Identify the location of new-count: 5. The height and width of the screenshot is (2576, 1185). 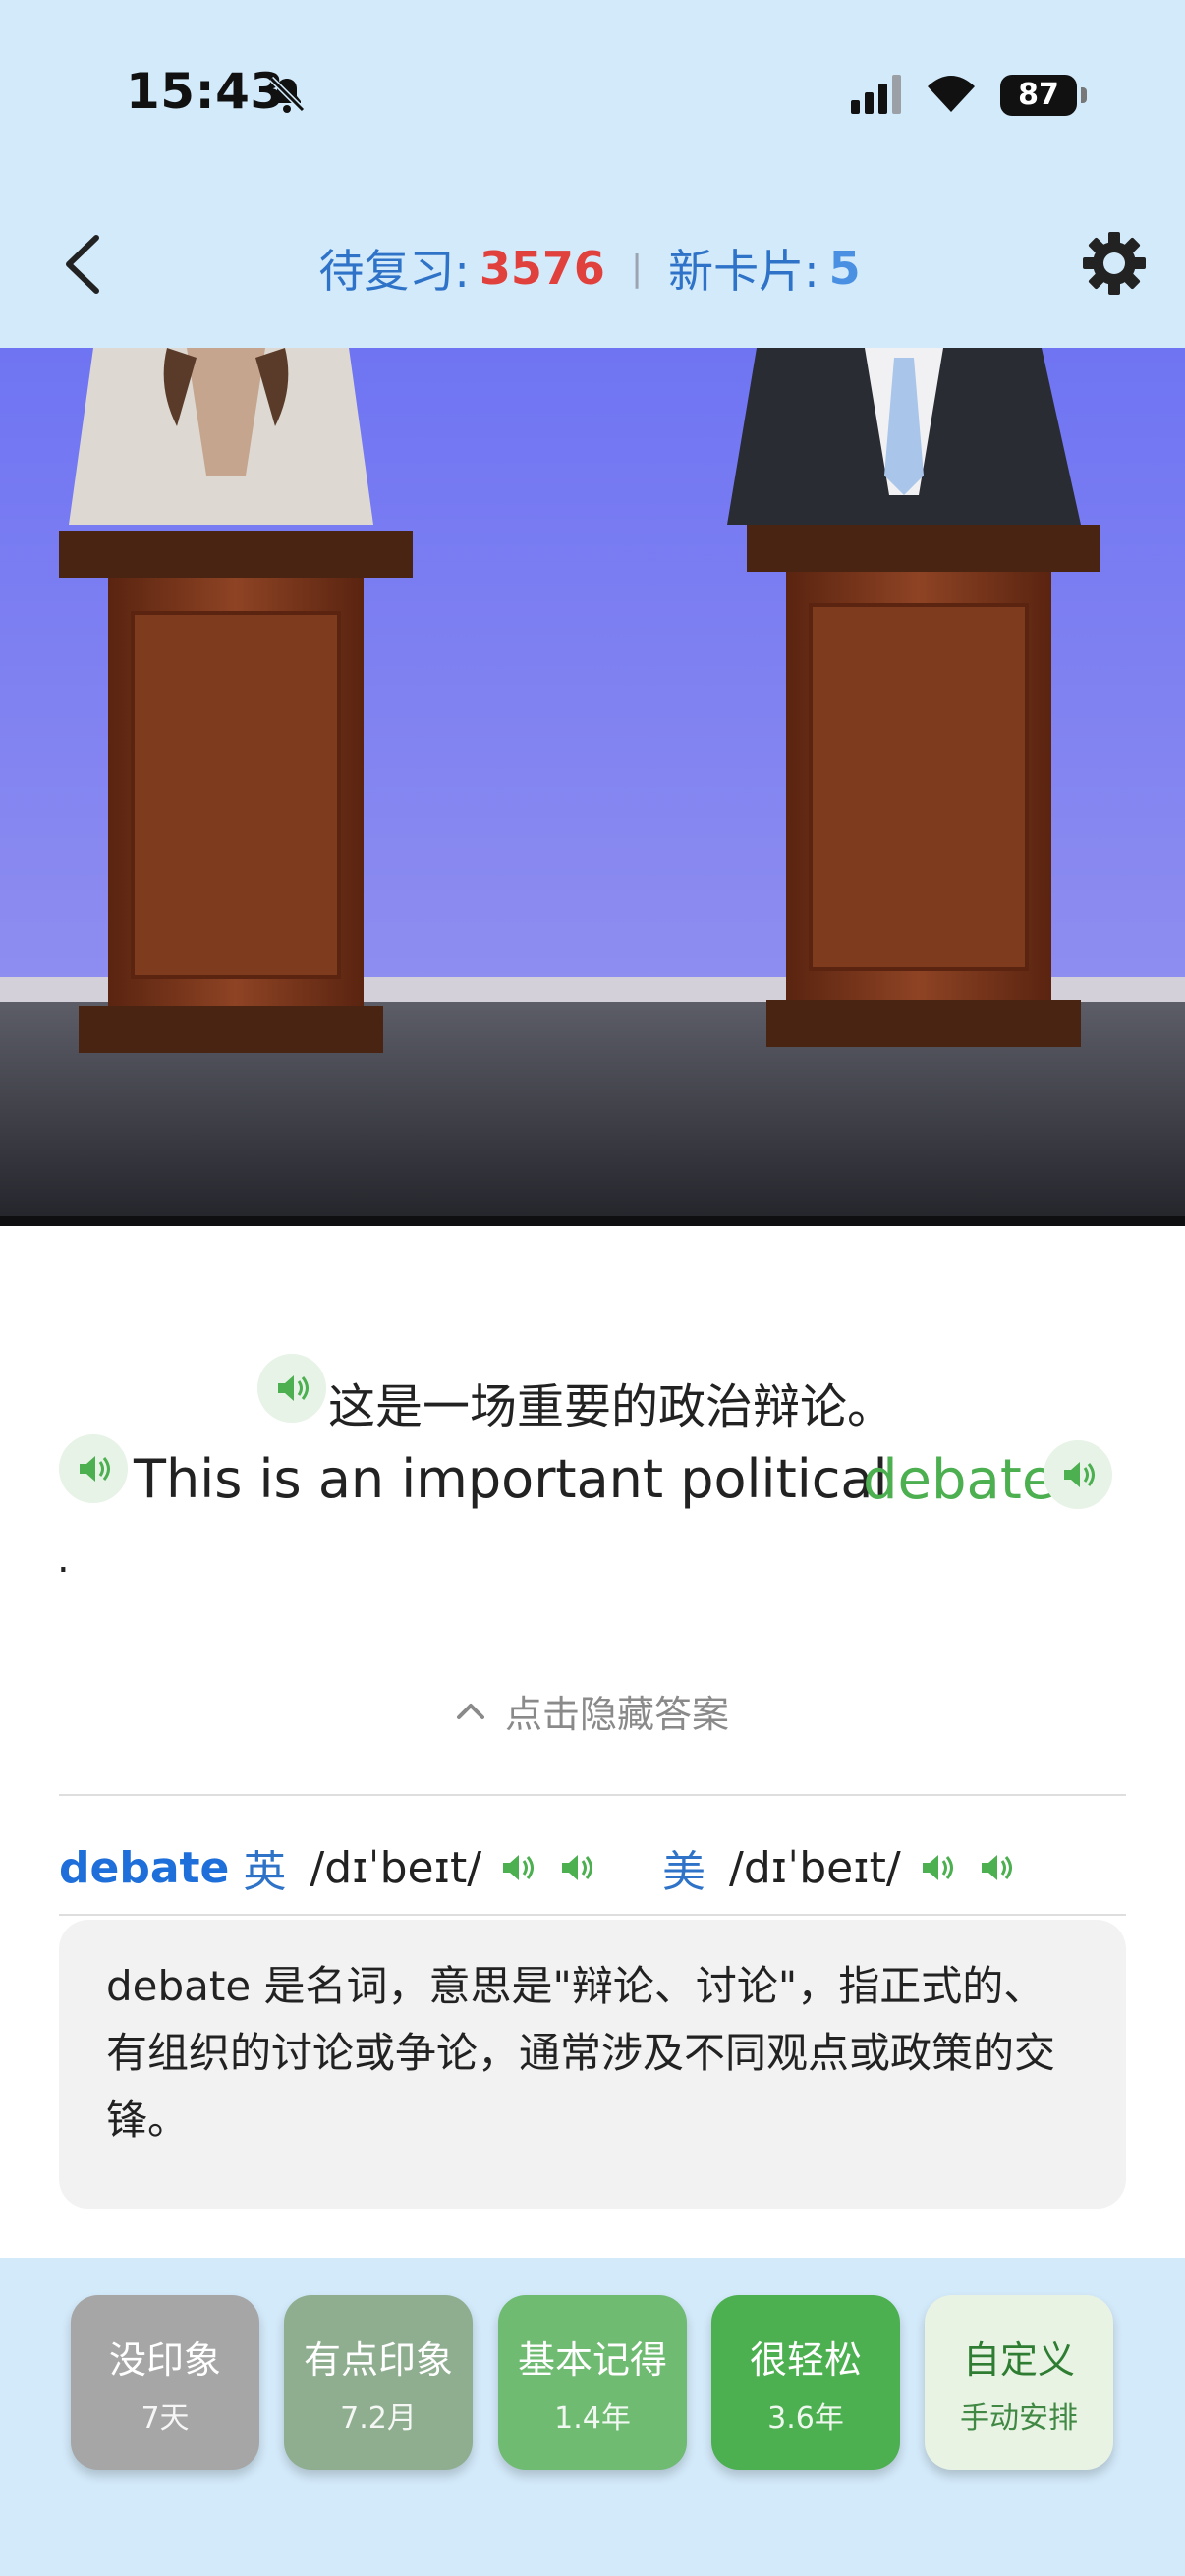
(845, 268).